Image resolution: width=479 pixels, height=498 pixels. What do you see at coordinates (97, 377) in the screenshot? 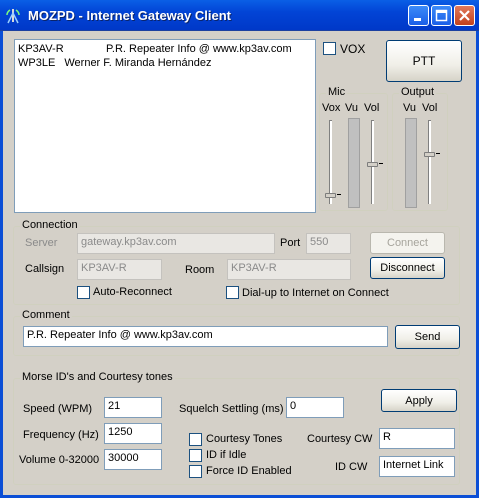
I see `morse-group-label: Morse ID's and Courtesy tones` at bounding box center [97, 377].